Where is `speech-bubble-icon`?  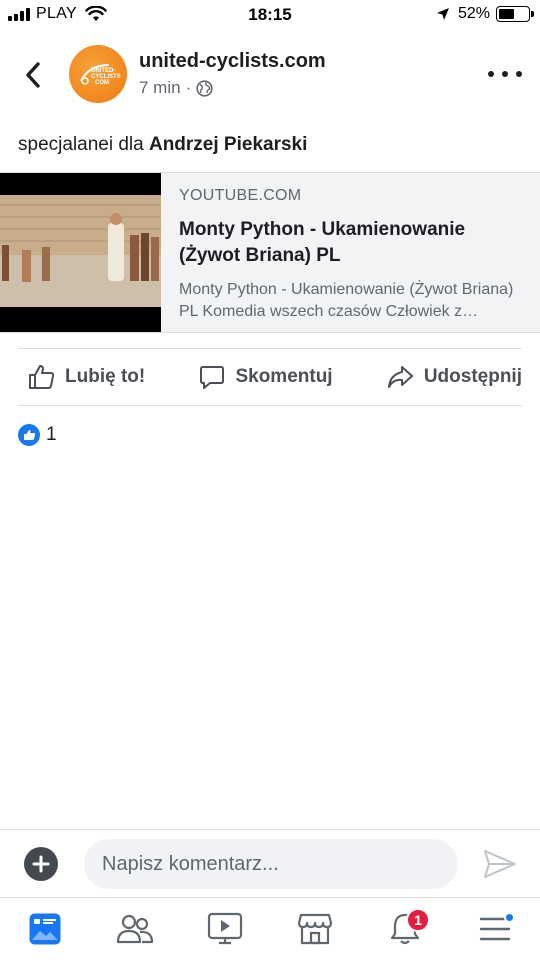 speech-bubble-icon is located at coordinates (212, 377).